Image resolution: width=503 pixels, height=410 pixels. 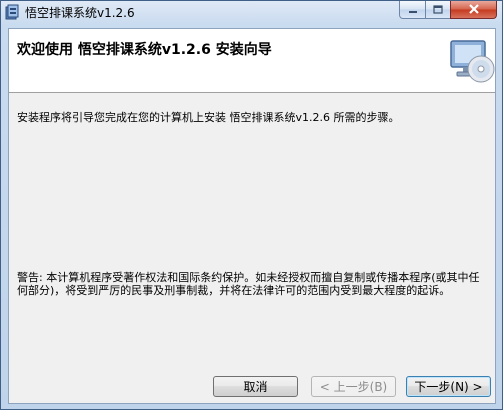 I want to click on maximize-button, so click(x=438, y=10).